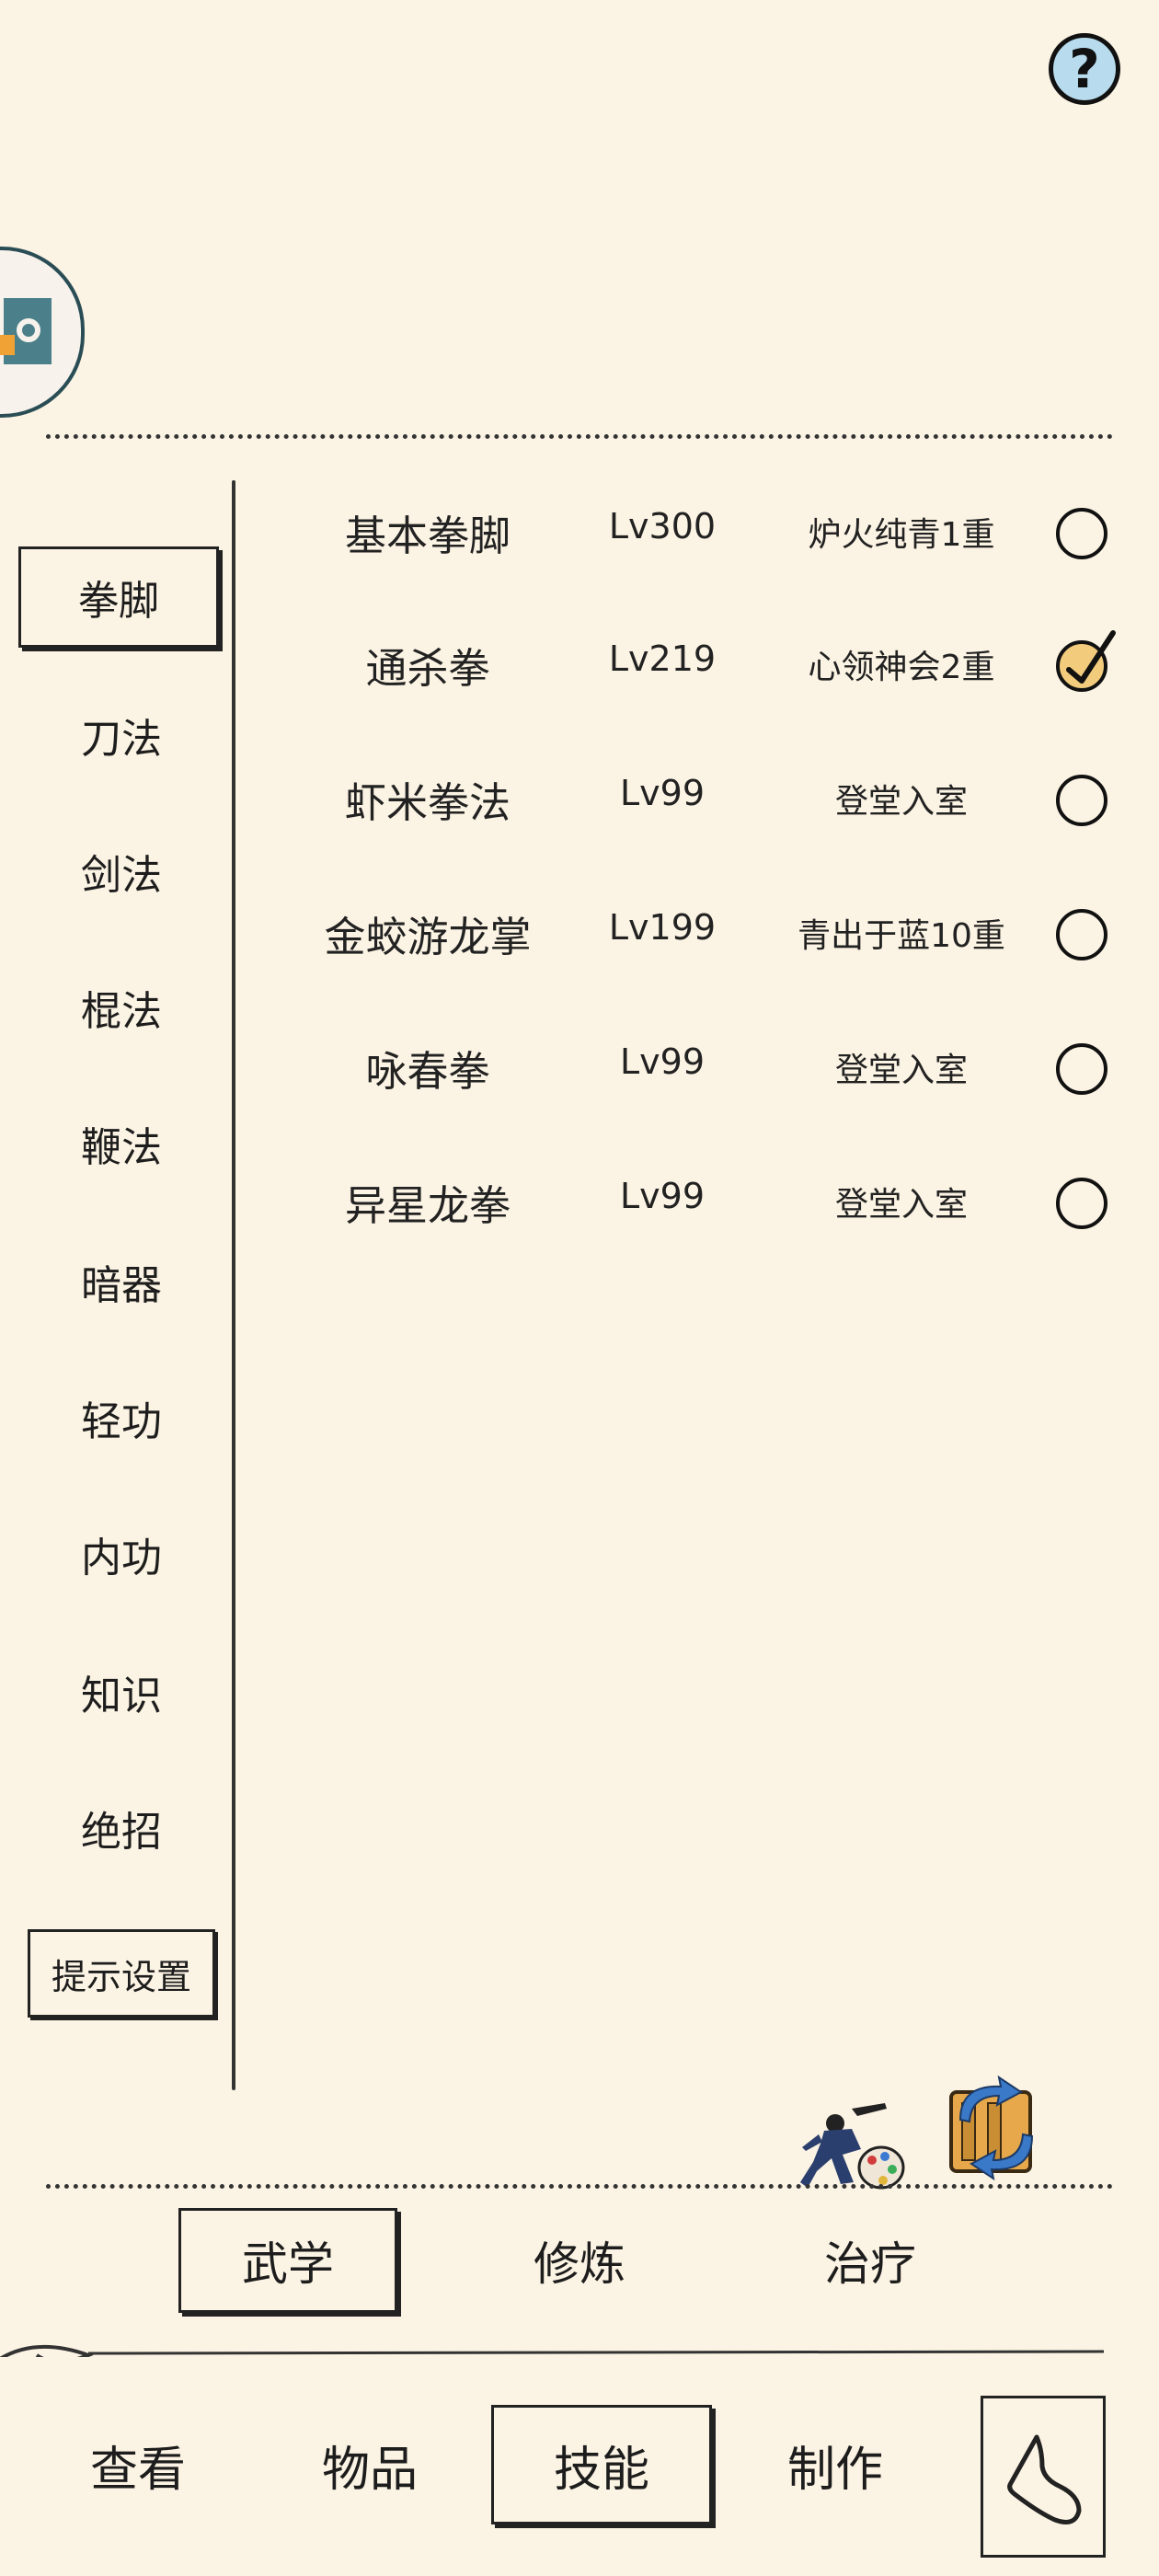 The image size is (1159, 2576). Describe the element at coordinates (1091, 657) in the screenshot. I see `checkmark-icon` at that location.